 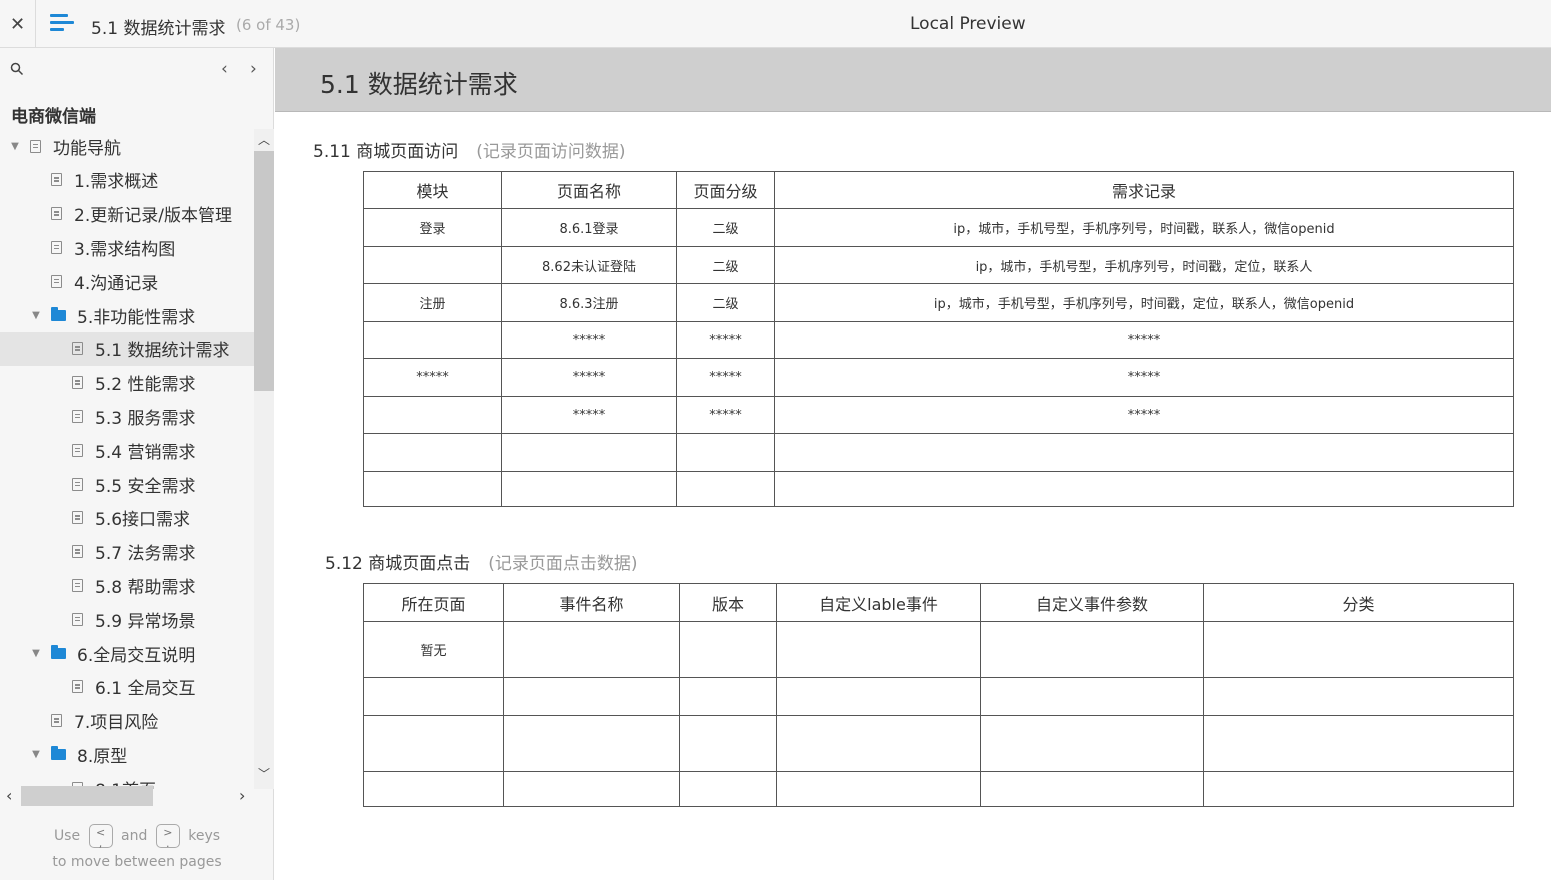 I want to click on section-subtitle: (记录页面访问数据), so click(x=551, y=152).